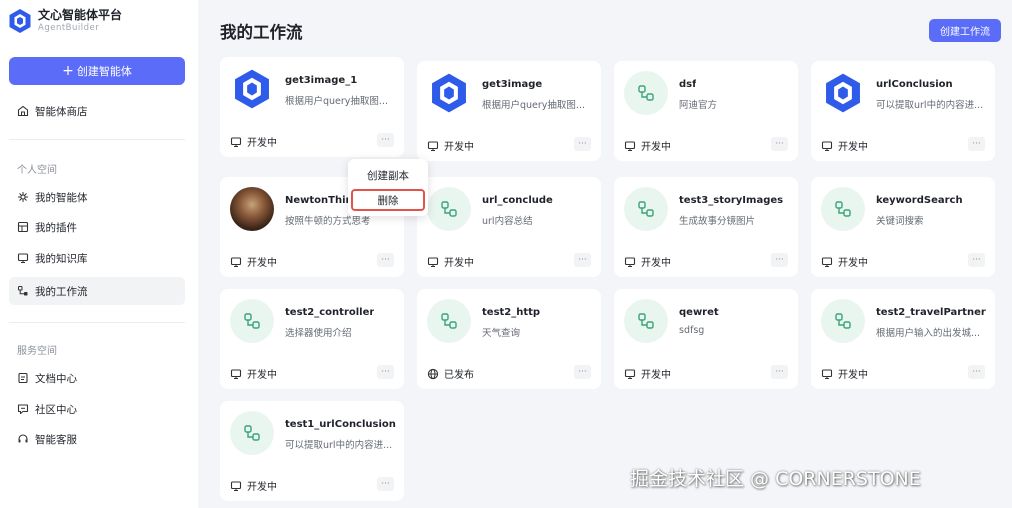 The image size is (1012, 508). I want to click on workflow-card: test2_controller 选择器使用介绍开发中 ···, so click(312, 339).